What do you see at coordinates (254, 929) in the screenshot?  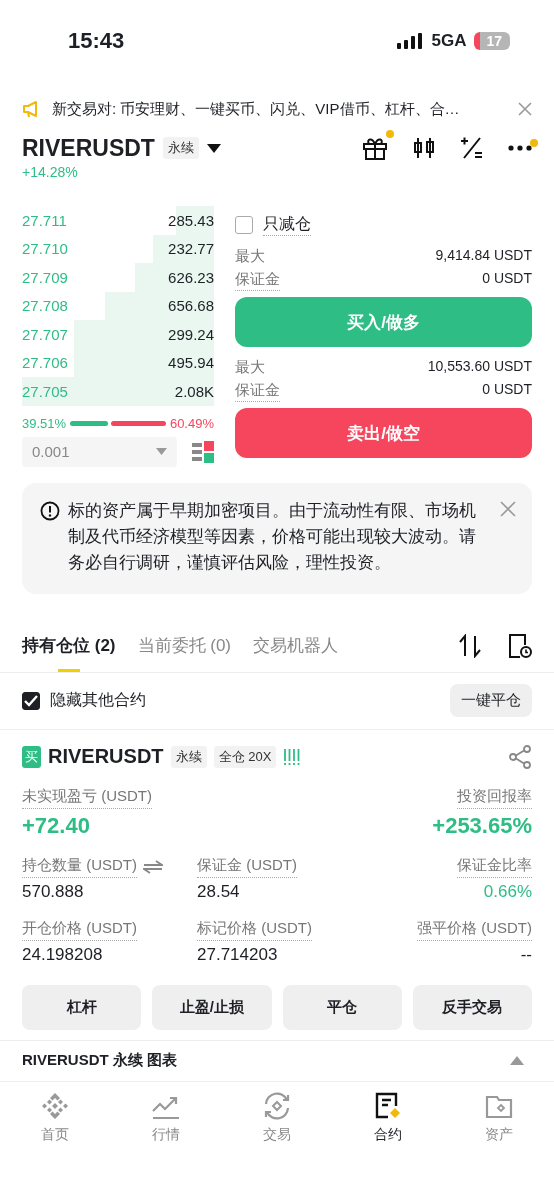 I see `field-label: 标记价格 (USDT)` at bounding box center [254, 929].